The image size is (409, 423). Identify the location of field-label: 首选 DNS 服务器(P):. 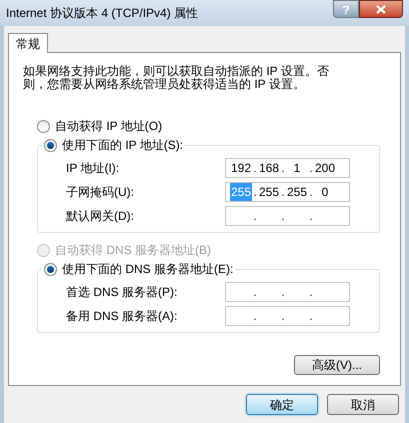
(121, 292).